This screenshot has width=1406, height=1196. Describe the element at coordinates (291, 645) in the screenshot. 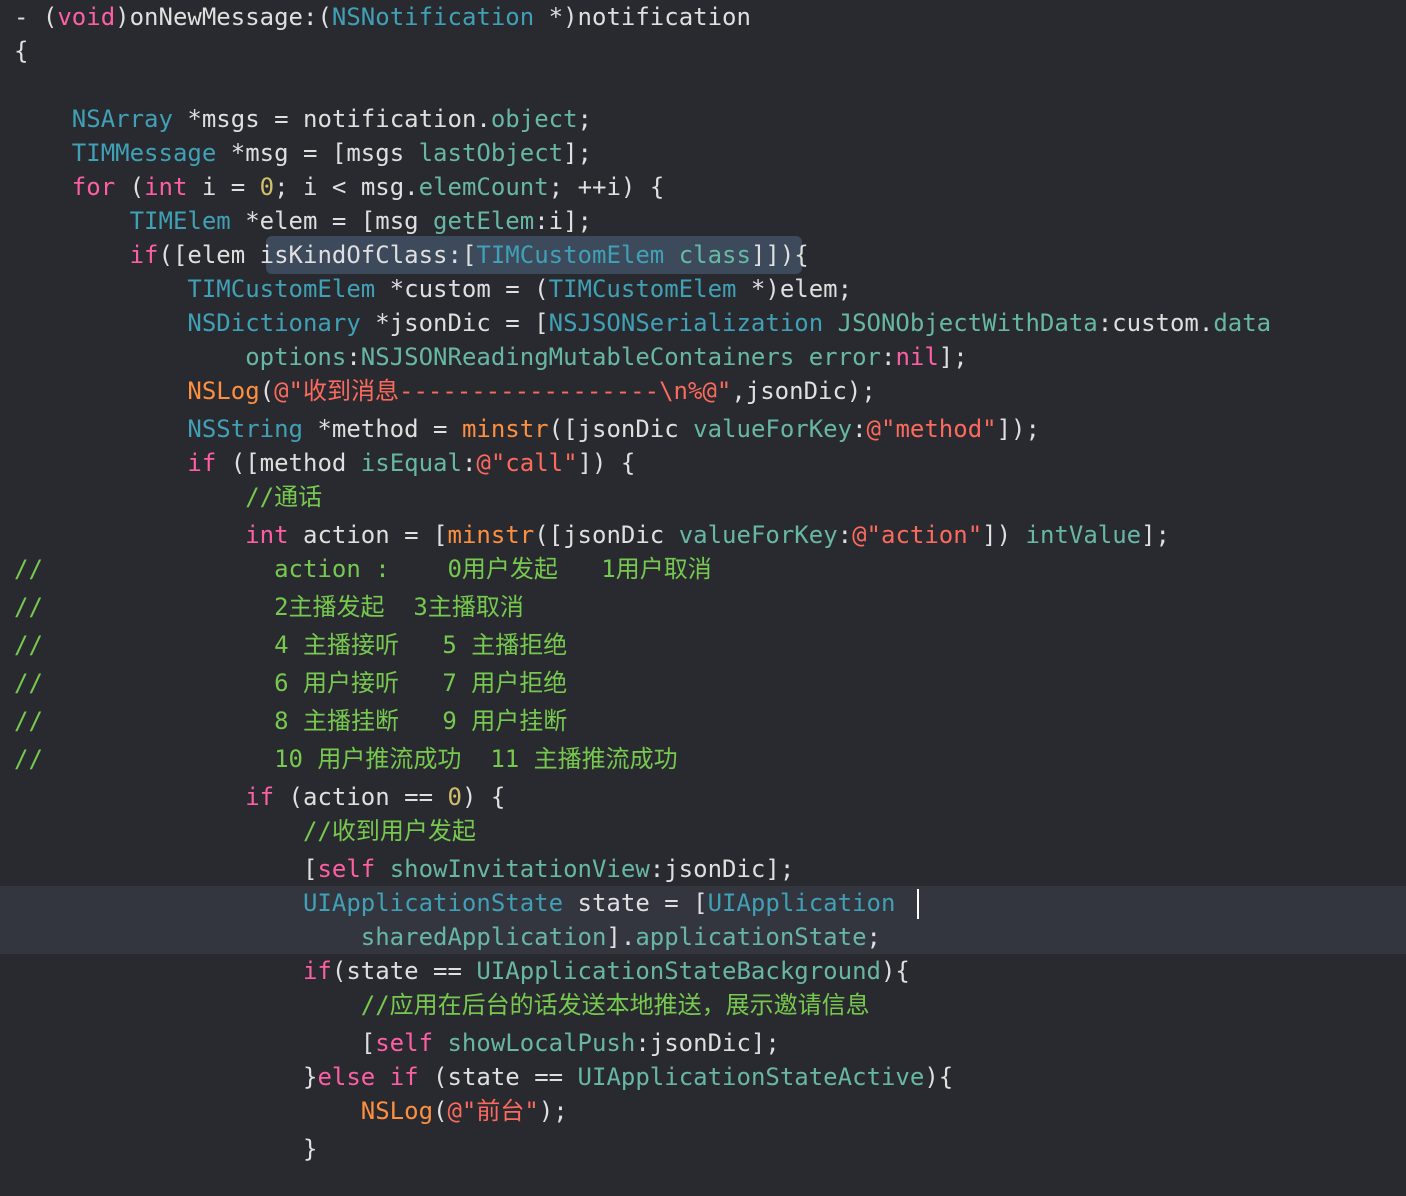

I see `code-token: // 4 主播接听 5 主播拒绝` at that location.